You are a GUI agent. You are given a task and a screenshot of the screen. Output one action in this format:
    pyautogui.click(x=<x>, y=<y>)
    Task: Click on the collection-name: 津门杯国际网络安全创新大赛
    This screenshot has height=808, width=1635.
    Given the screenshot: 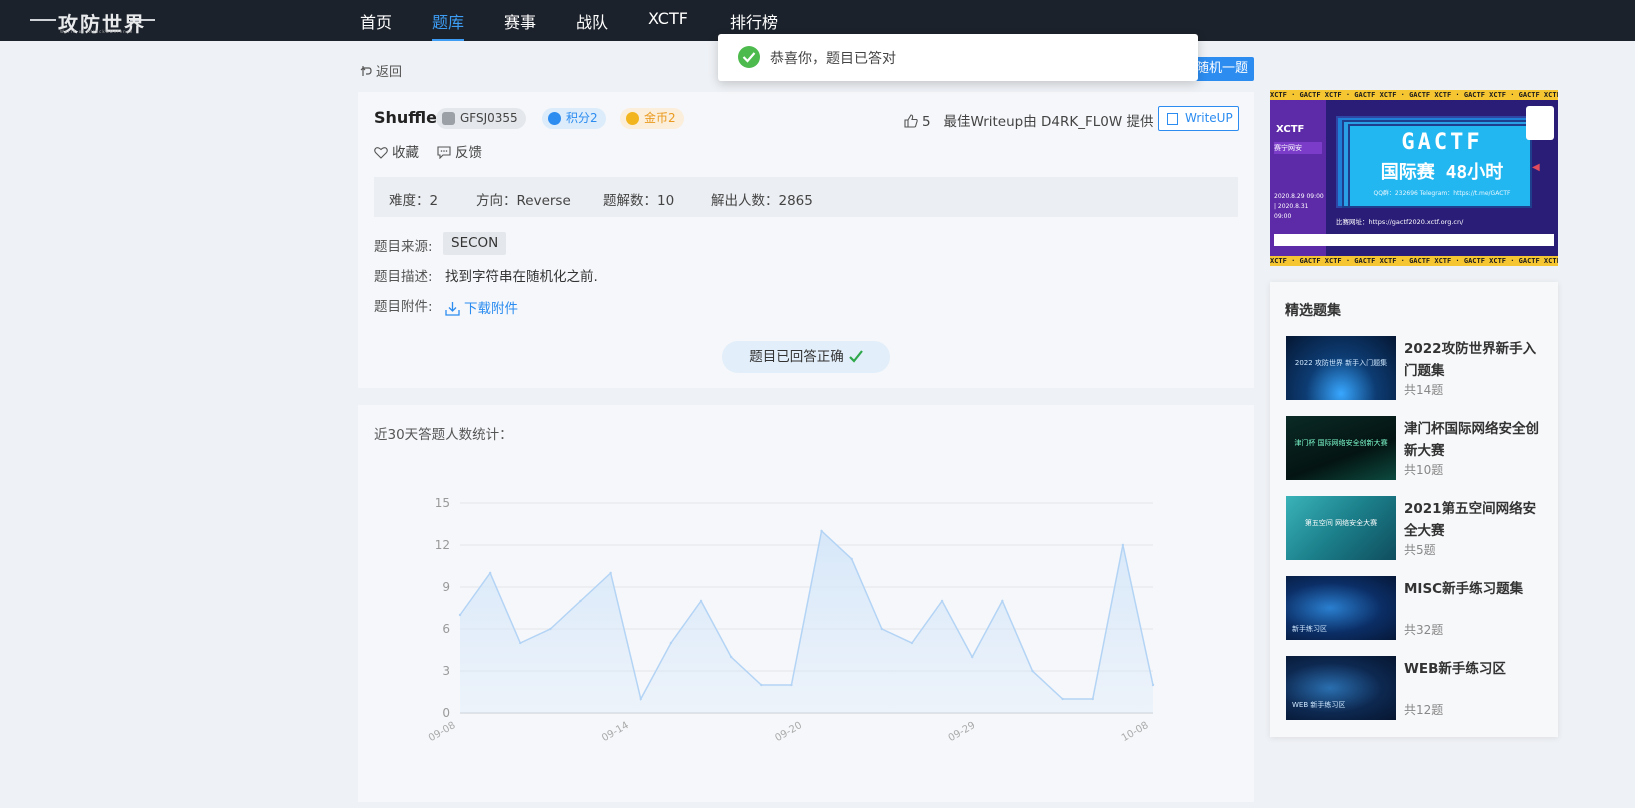 What is the action you would take?
    pyautogui.click(x=1471, y=440)
    